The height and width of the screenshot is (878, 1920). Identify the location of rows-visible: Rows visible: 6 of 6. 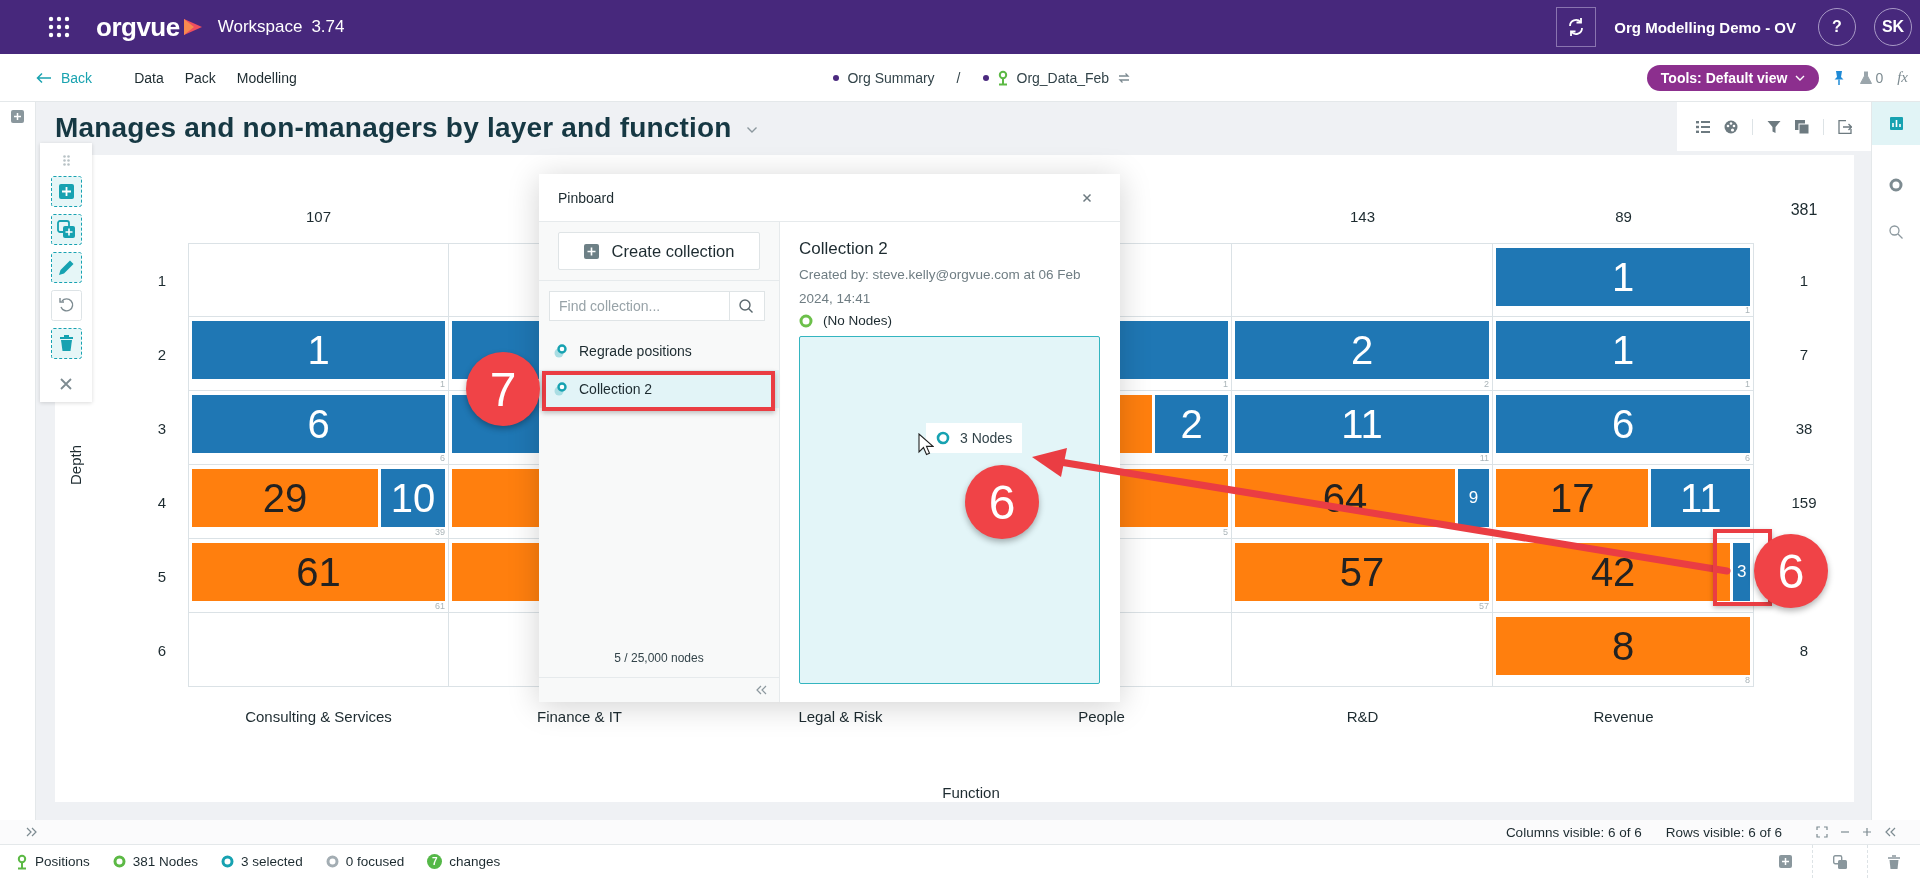
(1723, 832).